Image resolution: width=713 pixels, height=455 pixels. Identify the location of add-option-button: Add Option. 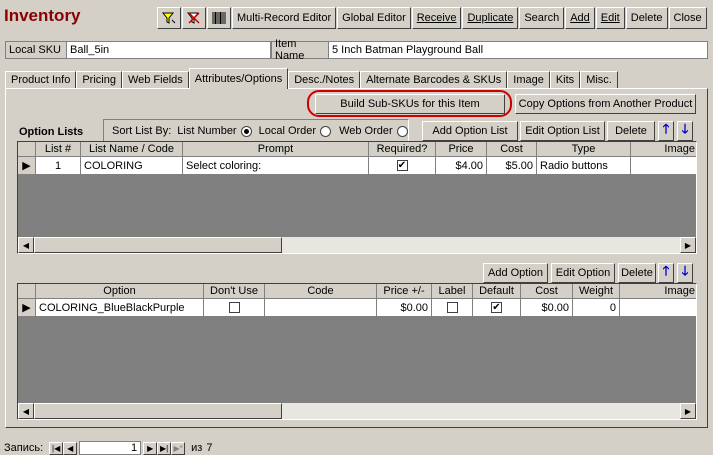
(515, 273).